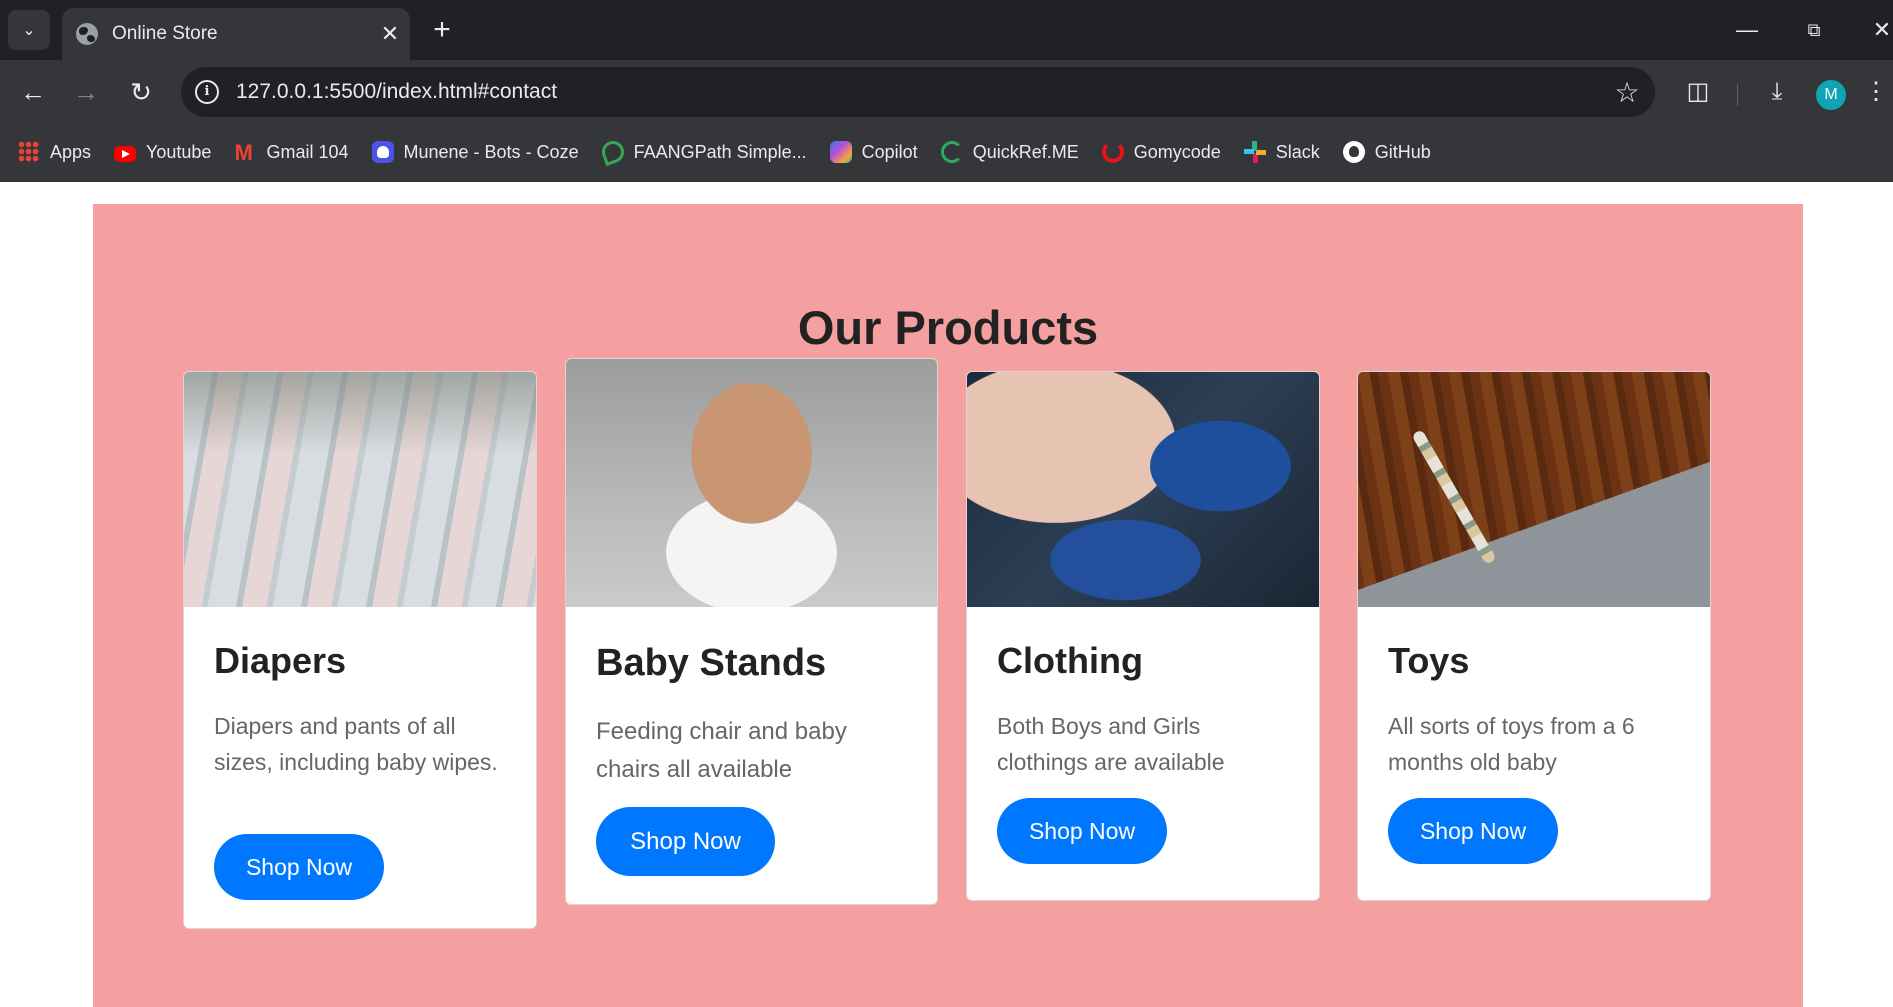 This screenshot has height=1007, width=1893. I want to click on bookmark-star-icon: ☆, so click(1627, 92).